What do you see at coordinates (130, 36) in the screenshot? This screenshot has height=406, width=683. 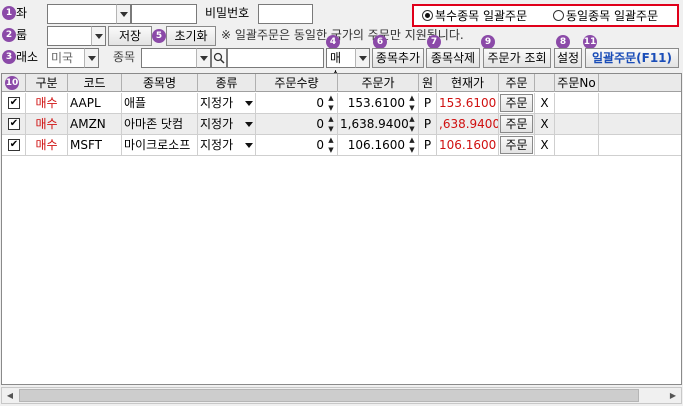 I see `save-button: 저장` at bounding box center [130, 36].